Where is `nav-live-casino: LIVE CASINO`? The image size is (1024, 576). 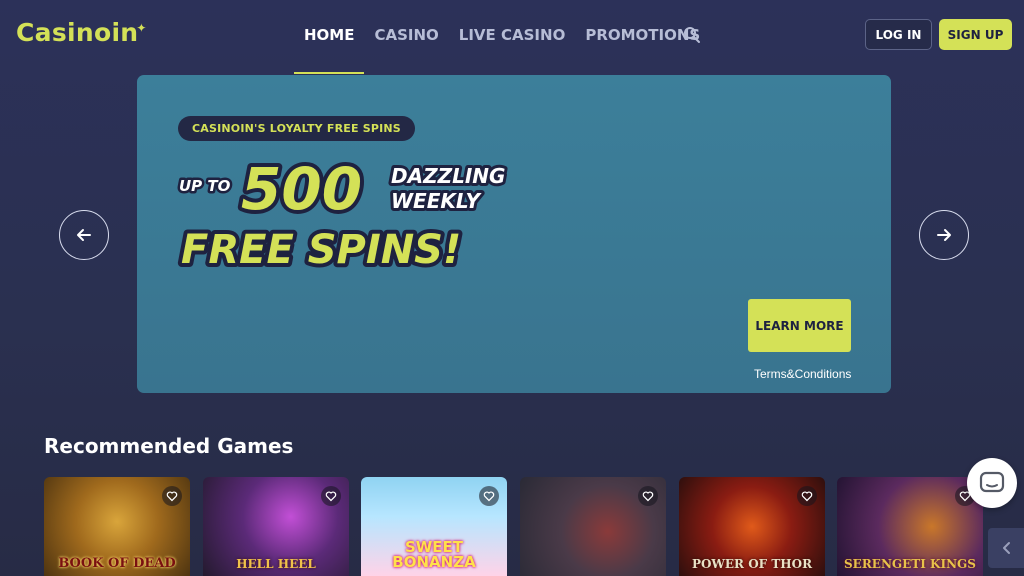 nav-live-casino: LIVE CASINO is located at coordinates (512, 37).